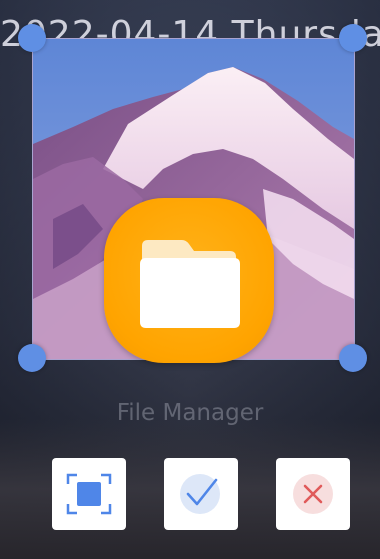 The width and height of the screenshot is (380, 559). What do you see at coordinates (353, 38) in the screenshot?
I see `crop-handle-top-right` at bounding box center [353, 38].